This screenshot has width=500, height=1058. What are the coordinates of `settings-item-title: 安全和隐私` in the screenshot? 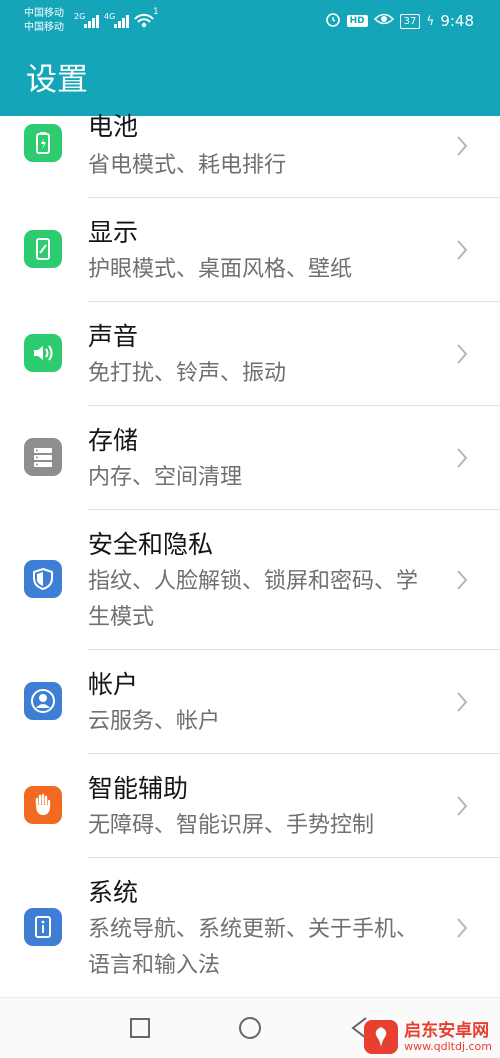 It's located at (151, 544).